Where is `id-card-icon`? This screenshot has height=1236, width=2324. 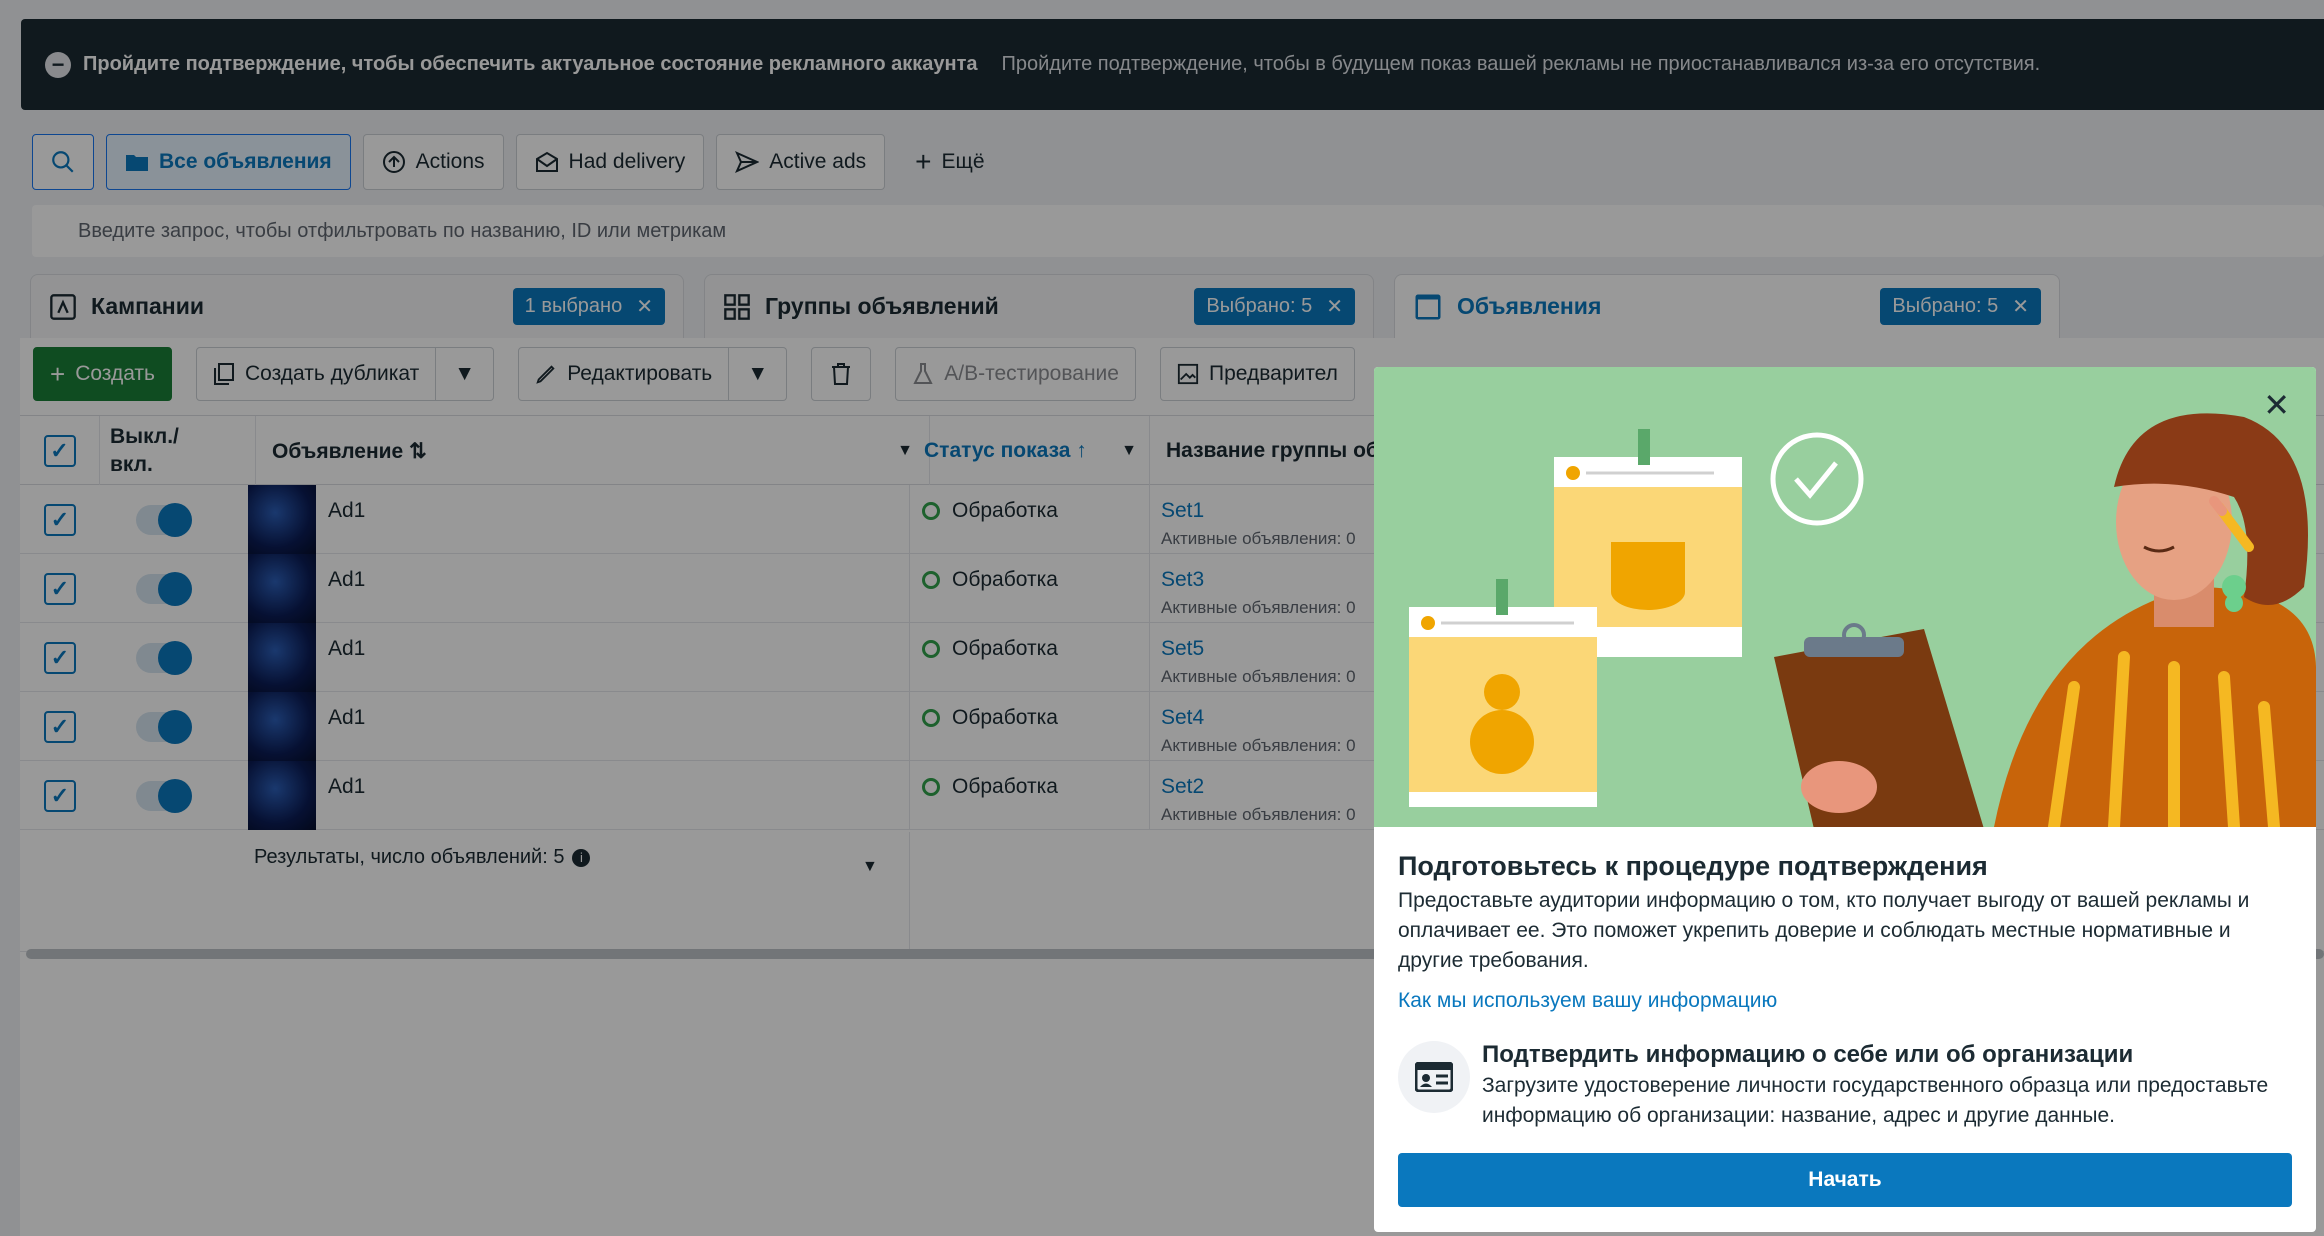 id-card-icon is located at coordinates (1434, 1077).